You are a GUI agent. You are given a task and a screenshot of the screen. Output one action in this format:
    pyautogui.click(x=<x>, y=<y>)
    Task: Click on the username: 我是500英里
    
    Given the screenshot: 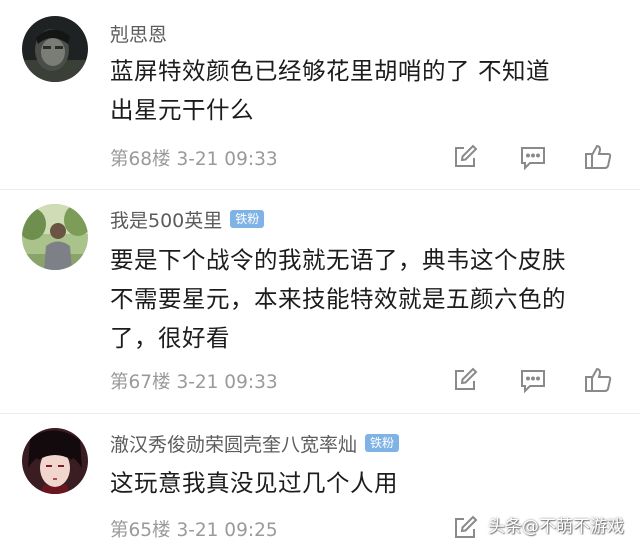 What is the action you would take?
    pyautogui.click(x=166, y=219)
    